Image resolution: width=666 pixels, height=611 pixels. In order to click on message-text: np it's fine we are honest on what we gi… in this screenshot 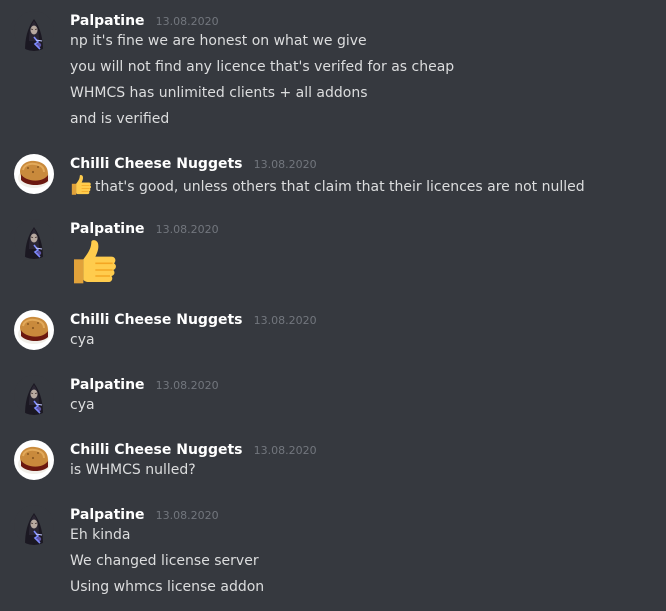, I will do `click(218, 41)`.